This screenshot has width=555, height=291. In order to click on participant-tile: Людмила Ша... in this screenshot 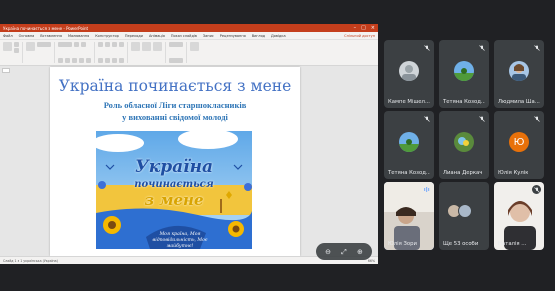, I will do `click(519, 74)`.